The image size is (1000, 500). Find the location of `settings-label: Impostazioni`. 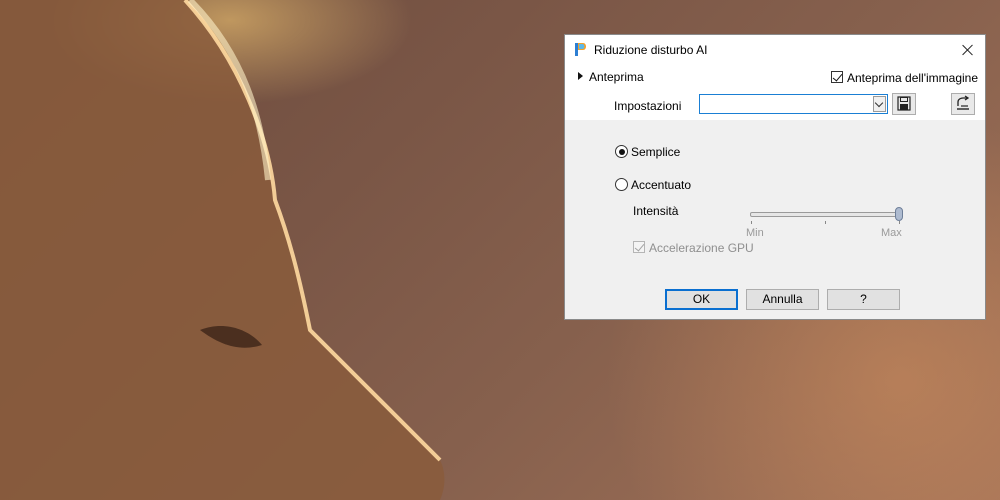

settings-label: Impostazioni is located at coordinates (648, 106).